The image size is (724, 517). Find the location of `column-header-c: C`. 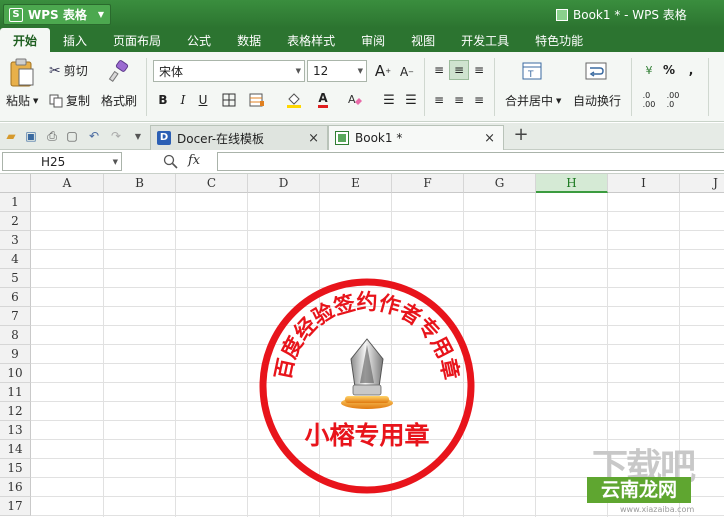

column-header-c: C is located at coordinates (212, 183).